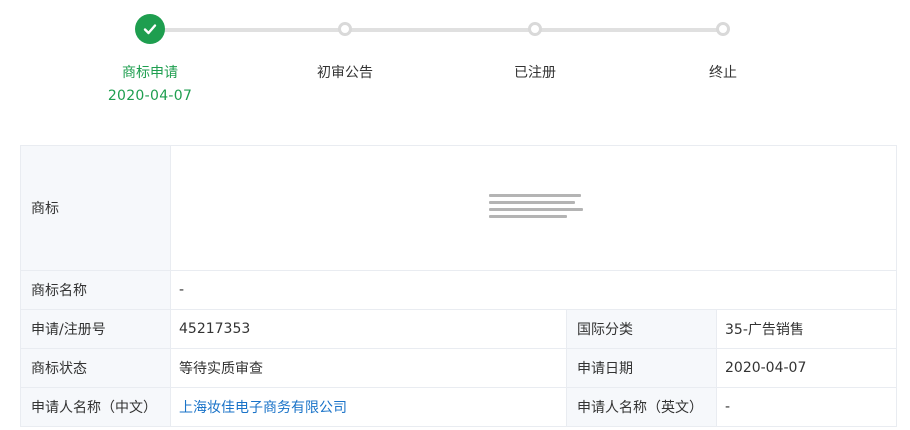 This screenshot has width=910, height=430. What do you see at coordinates (806, 368) in the screenshot?
I see `application-date-value: 2020-04-07` at bounding box center [806, 368].